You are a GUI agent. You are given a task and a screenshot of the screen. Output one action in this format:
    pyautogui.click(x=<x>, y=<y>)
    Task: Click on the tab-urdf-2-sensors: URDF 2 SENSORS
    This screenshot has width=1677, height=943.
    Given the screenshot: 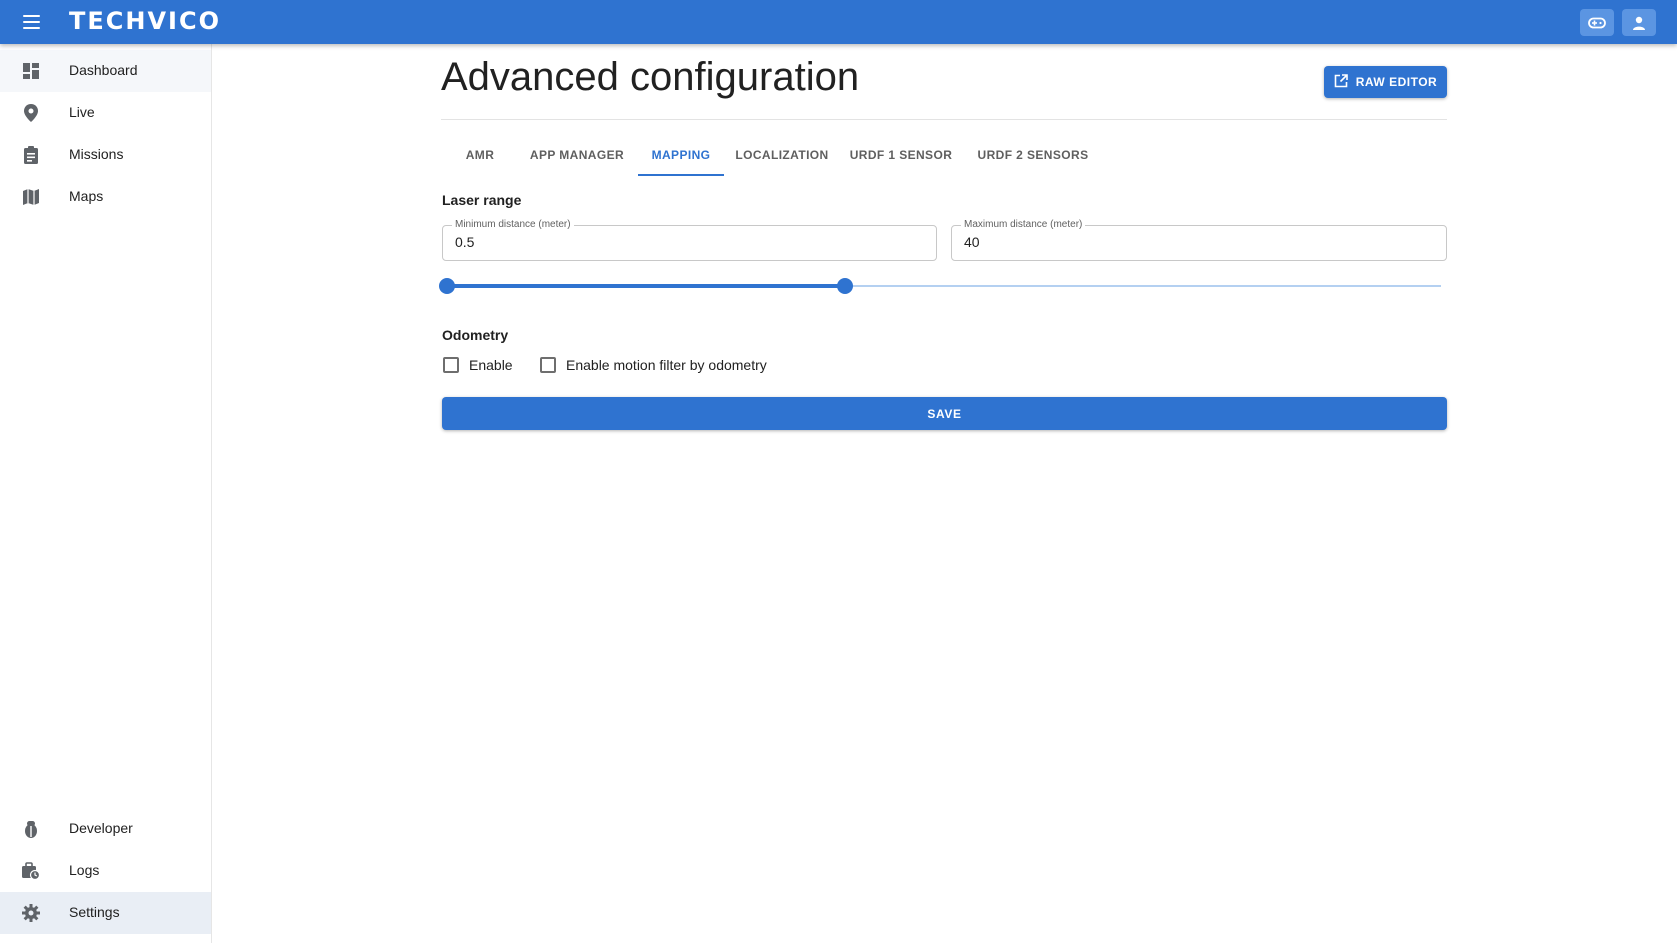 What is the action you would take?
    pyautogui.click(x=1033, y=155)
    